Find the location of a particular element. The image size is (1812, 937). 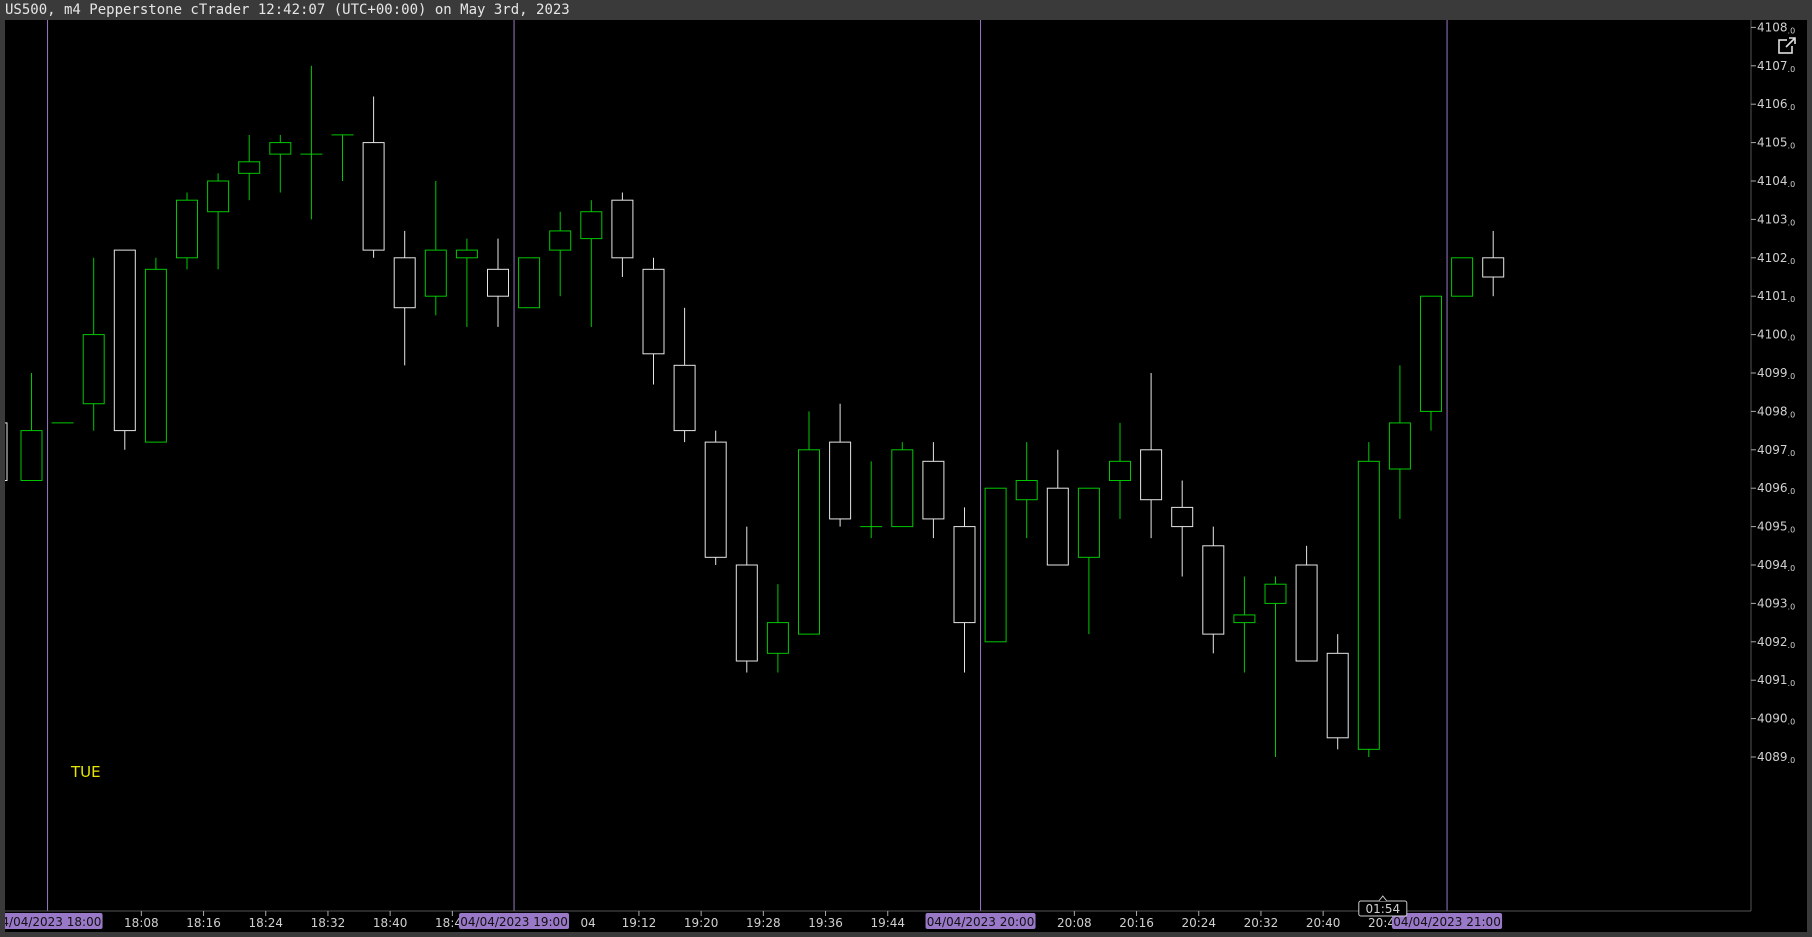

price-tick-label: 4103.0 is located at coordinates (1776, 219).